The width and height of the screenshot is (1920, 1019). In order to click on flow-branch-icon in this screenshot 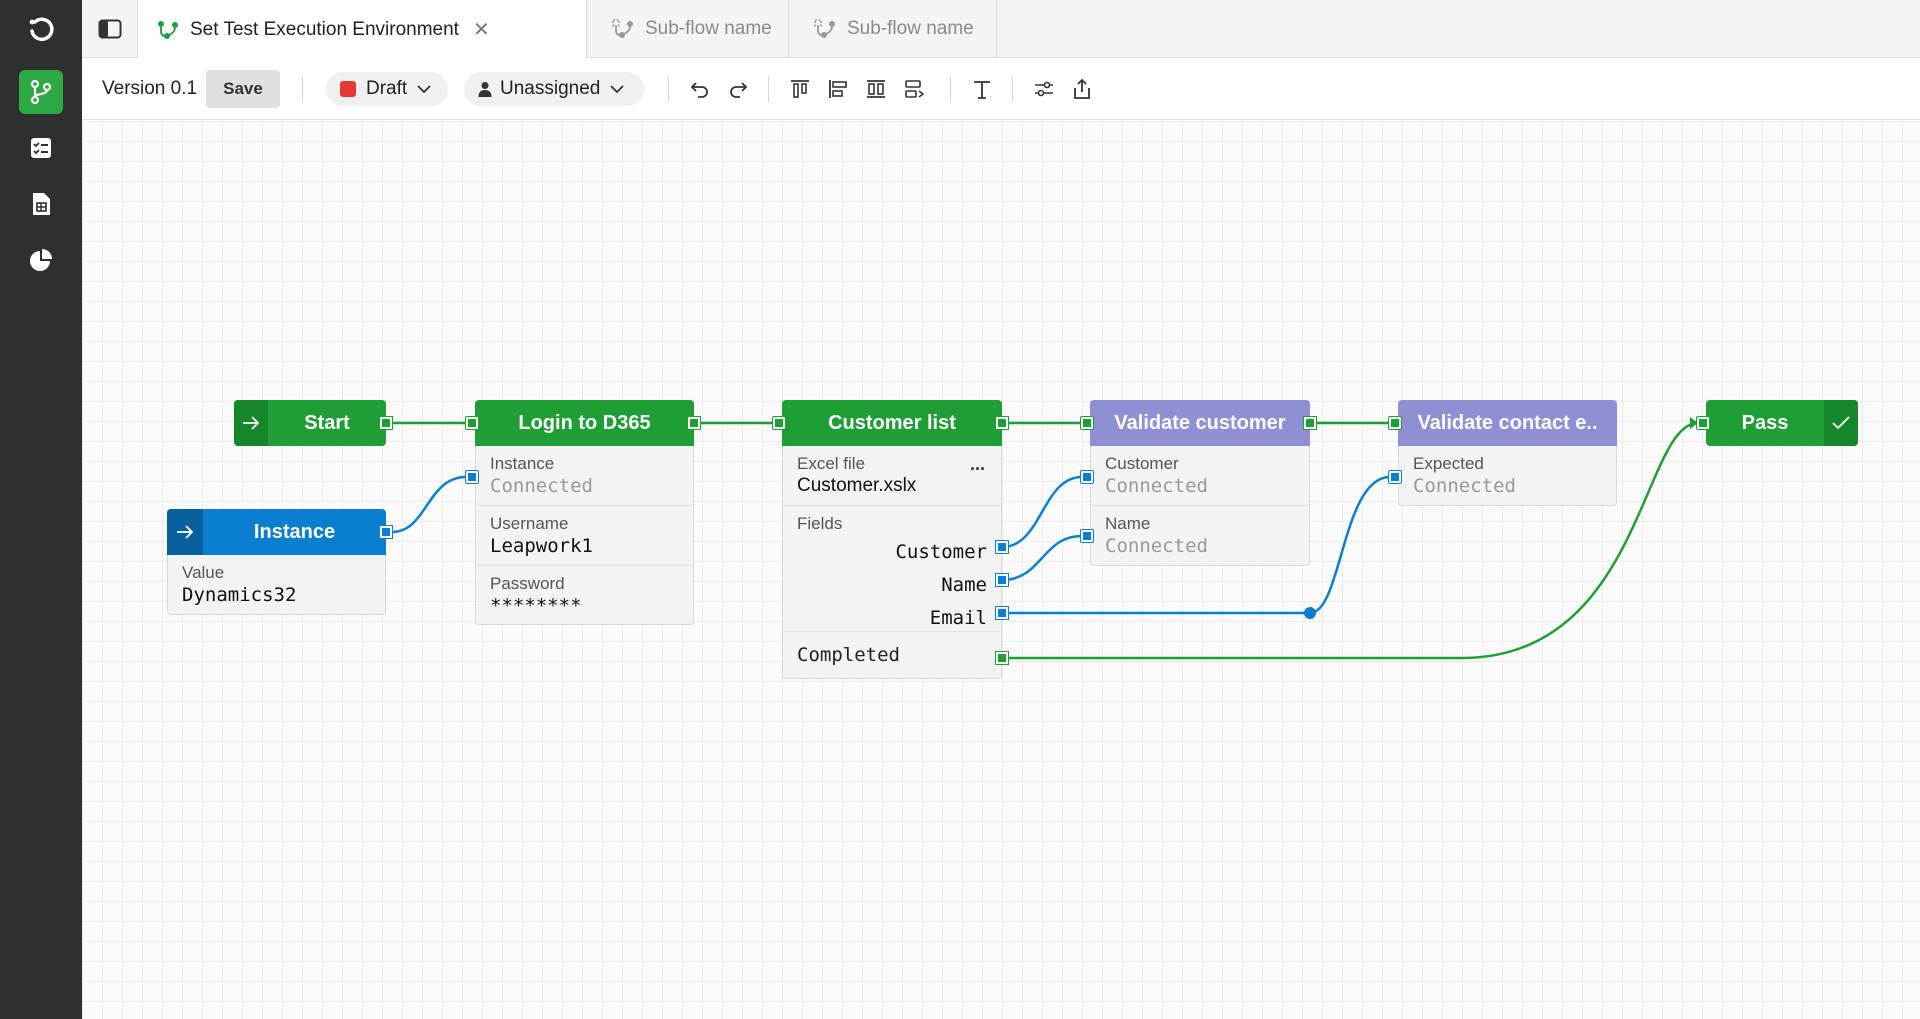, I will do `click(41, 92)`.